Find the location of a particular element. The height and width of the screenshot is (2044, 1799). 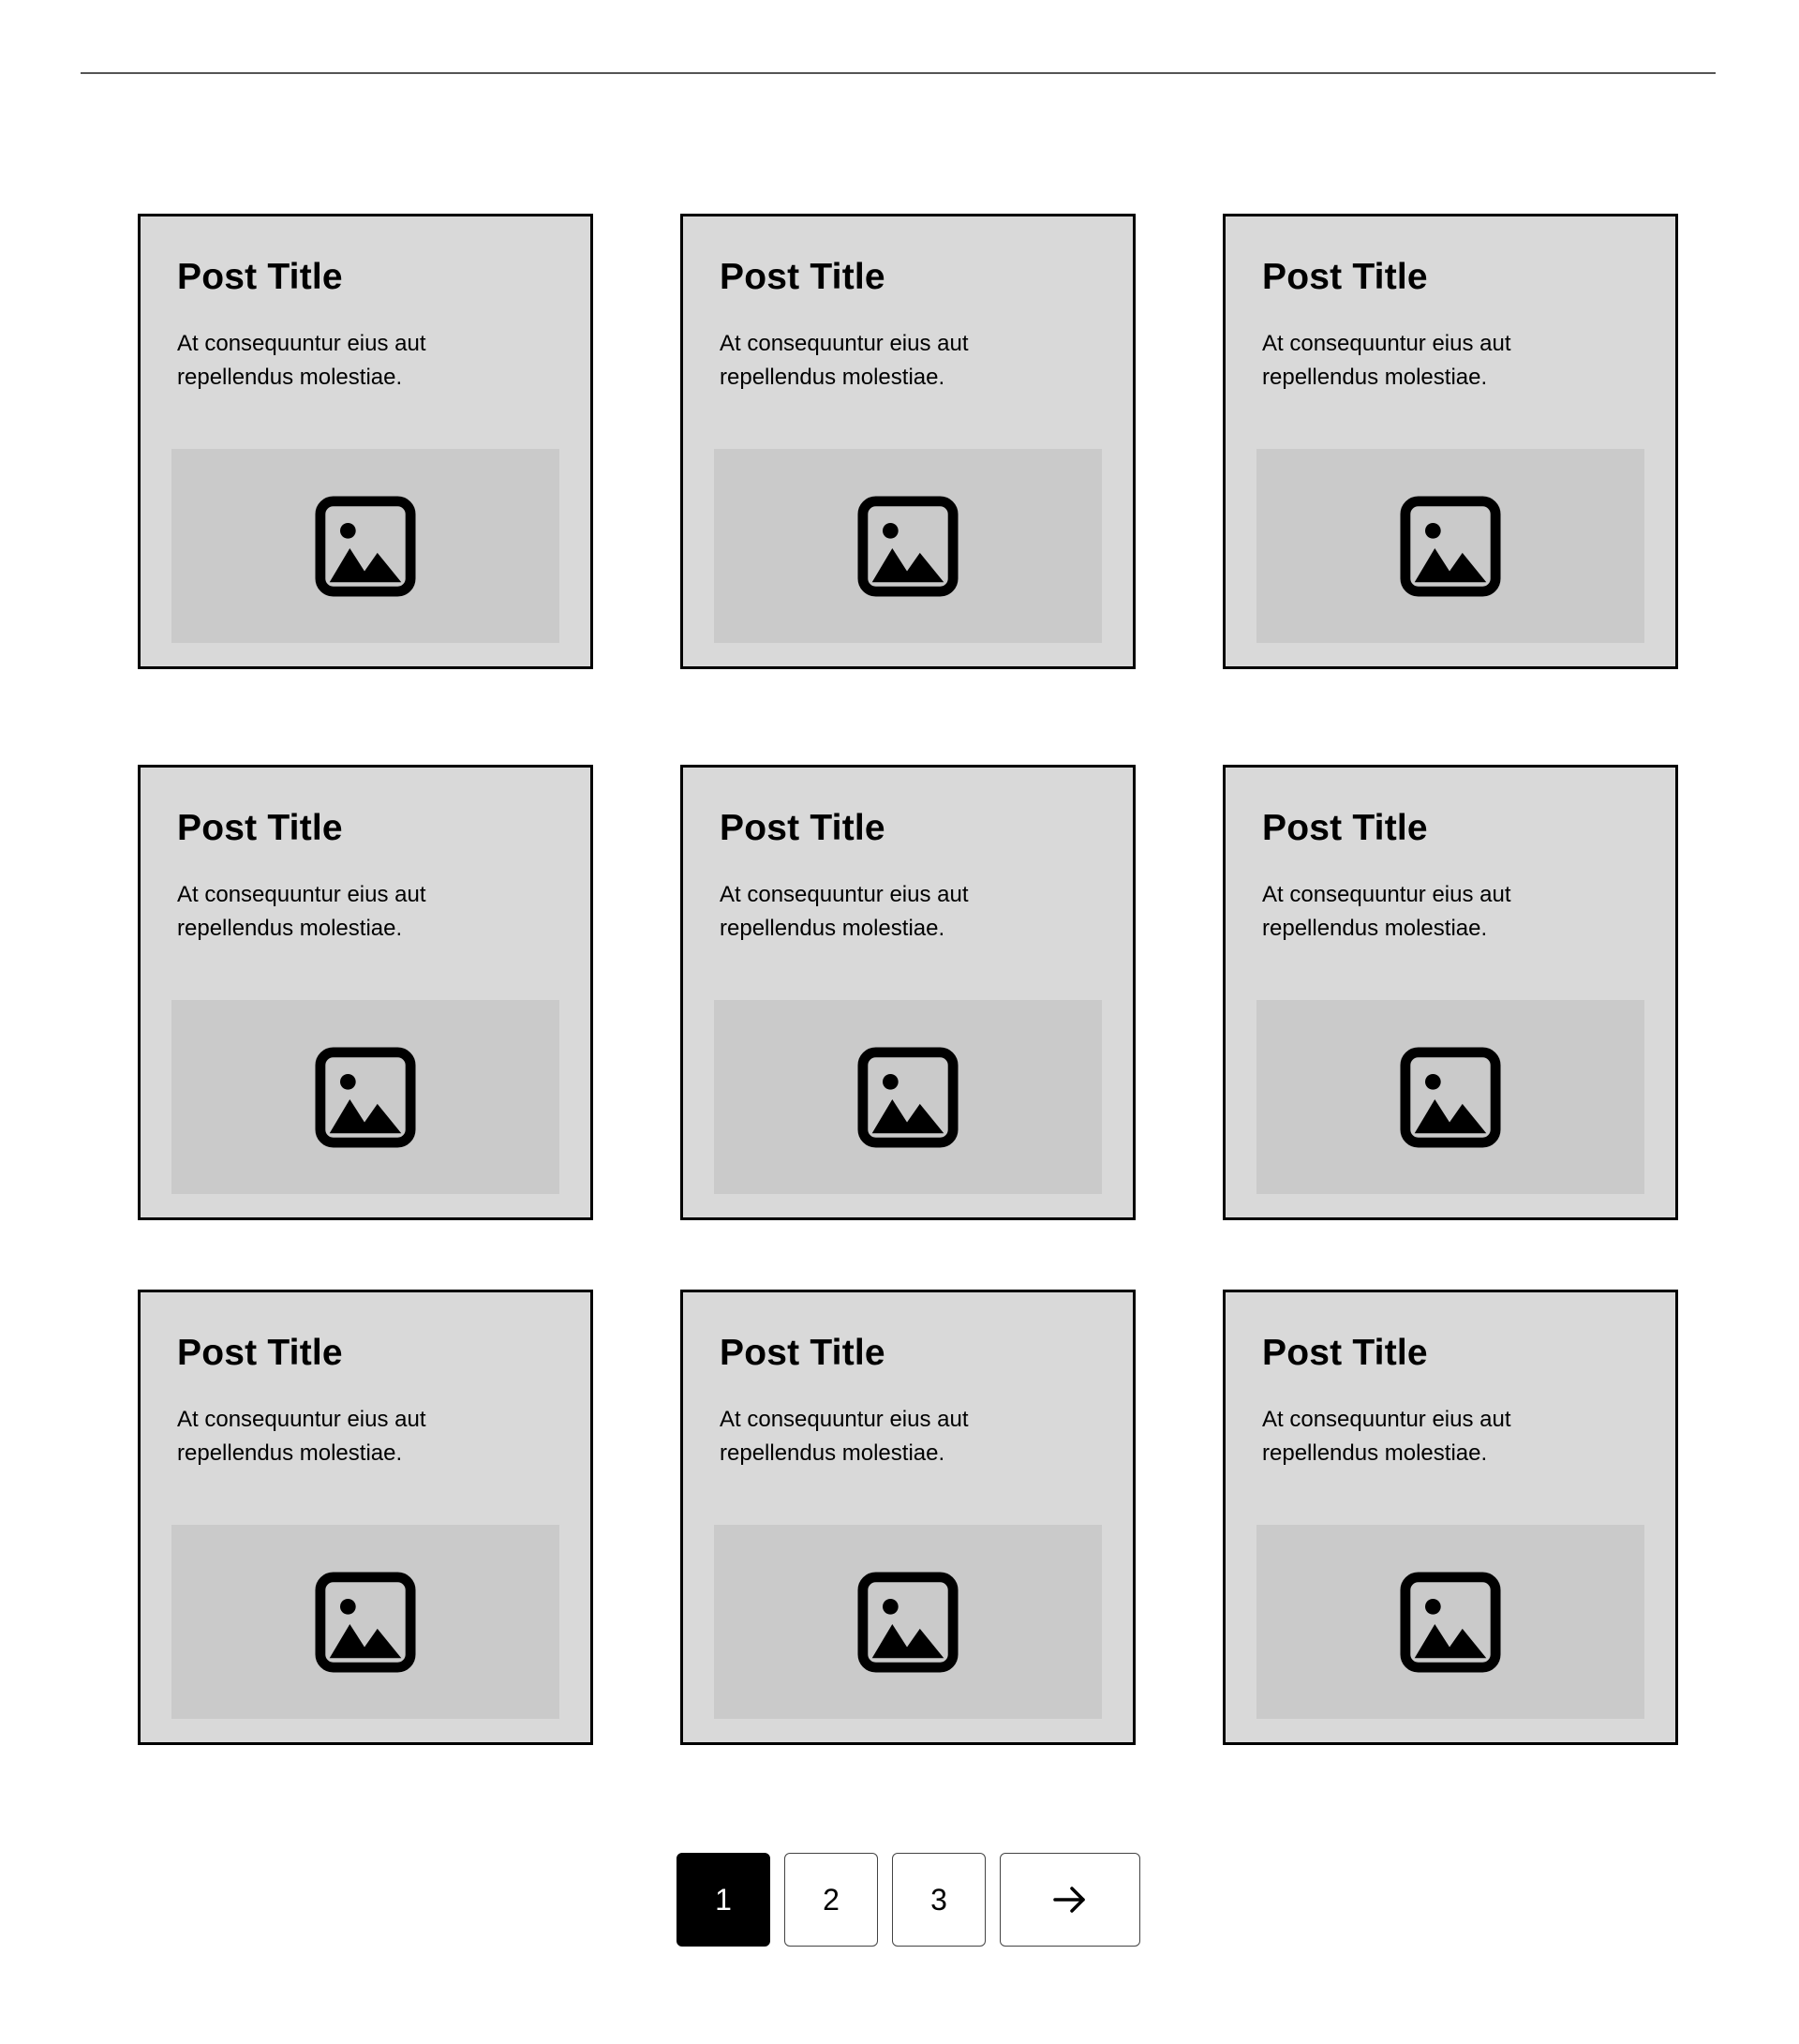

pagination: 1 2 3 is located at coordinates (908, 1900).